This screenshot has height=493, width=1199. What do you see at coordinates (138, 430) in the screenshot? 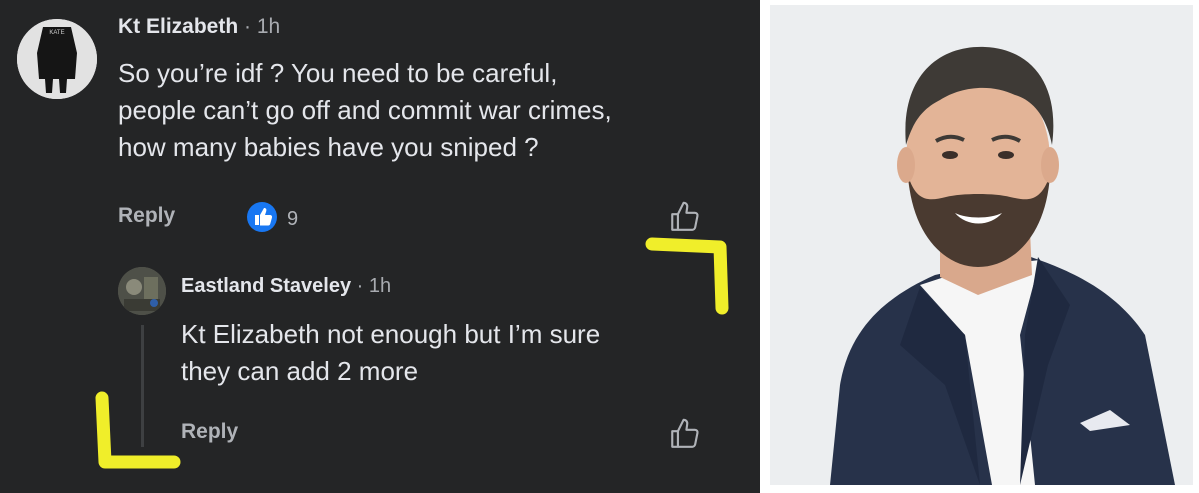
I see `highlight-bracket-bottom` at bounding box center [138, 430].